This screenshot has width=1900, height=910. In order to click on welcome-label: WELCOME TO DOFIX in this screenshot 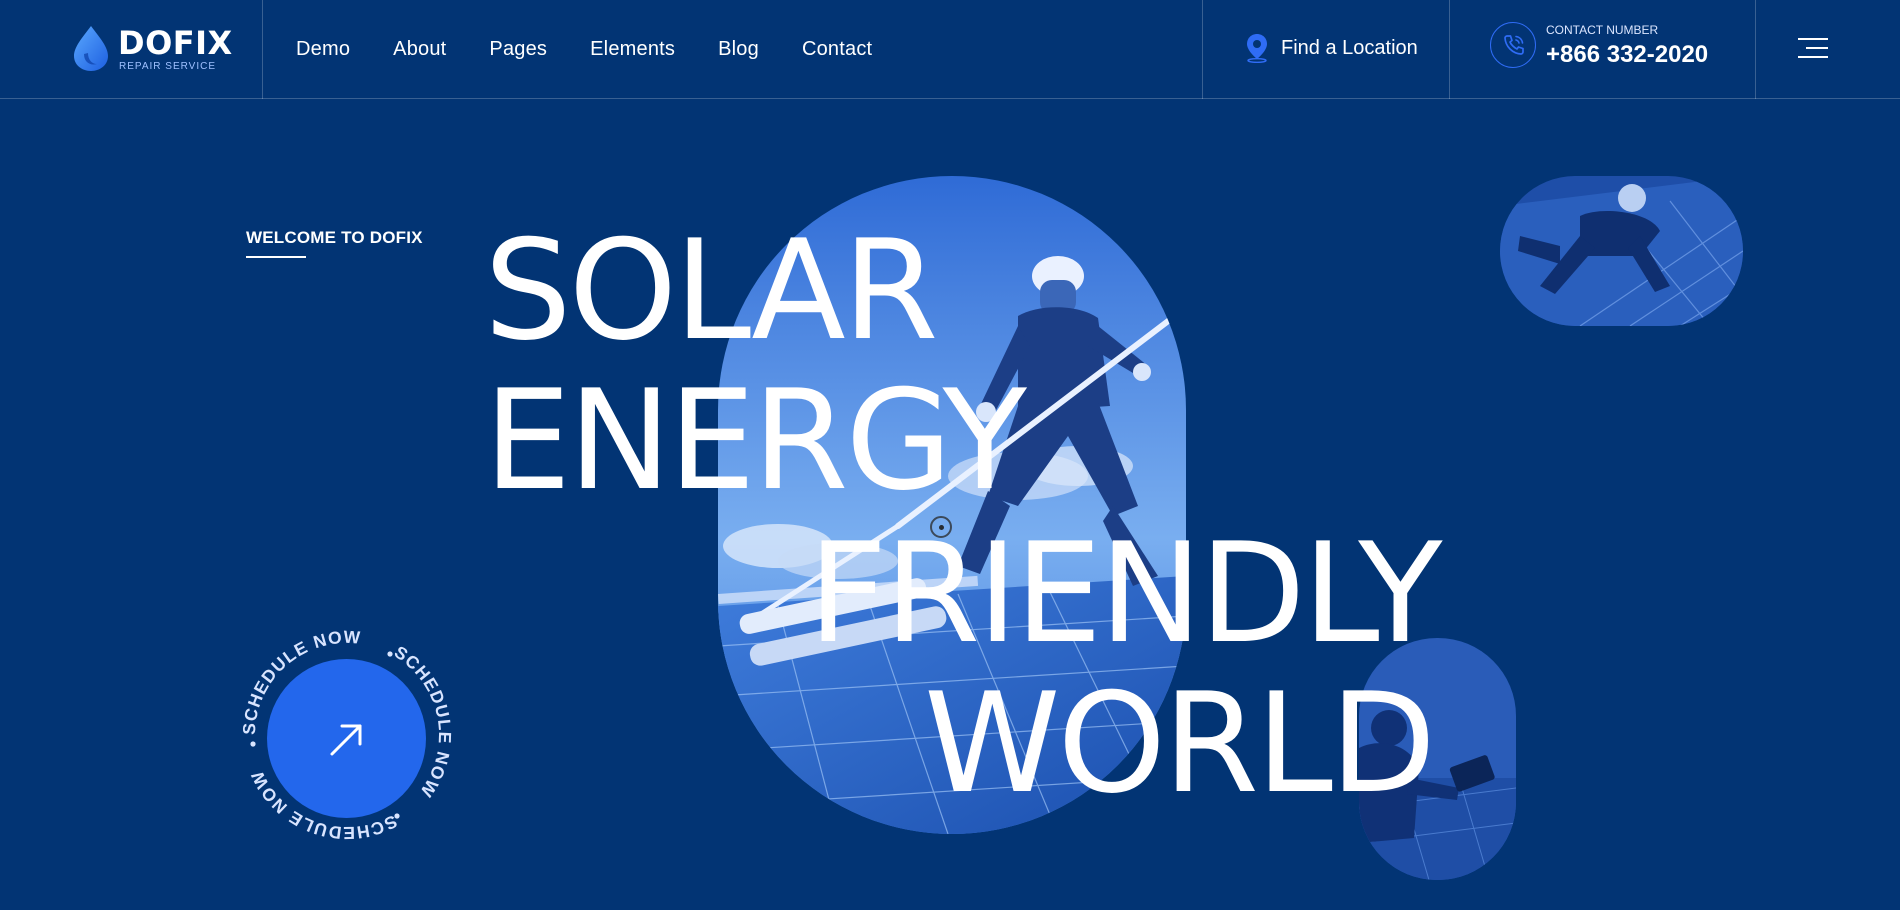, I will do `click(334, 237)`.